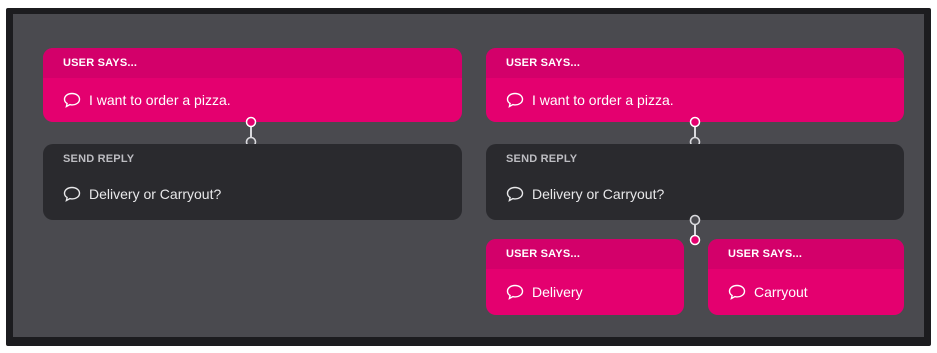 The image size is (937, 353). I want to click on card-message: Carryout, so click(781, 292).